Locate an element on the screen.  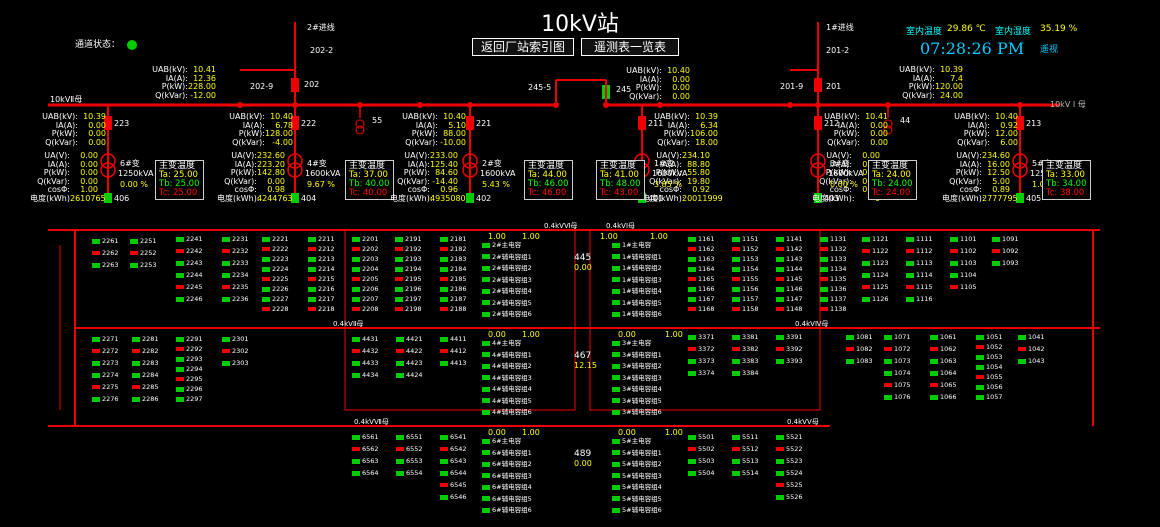
lv-feeder-item: 2183 is located at coordinates (453, 259).